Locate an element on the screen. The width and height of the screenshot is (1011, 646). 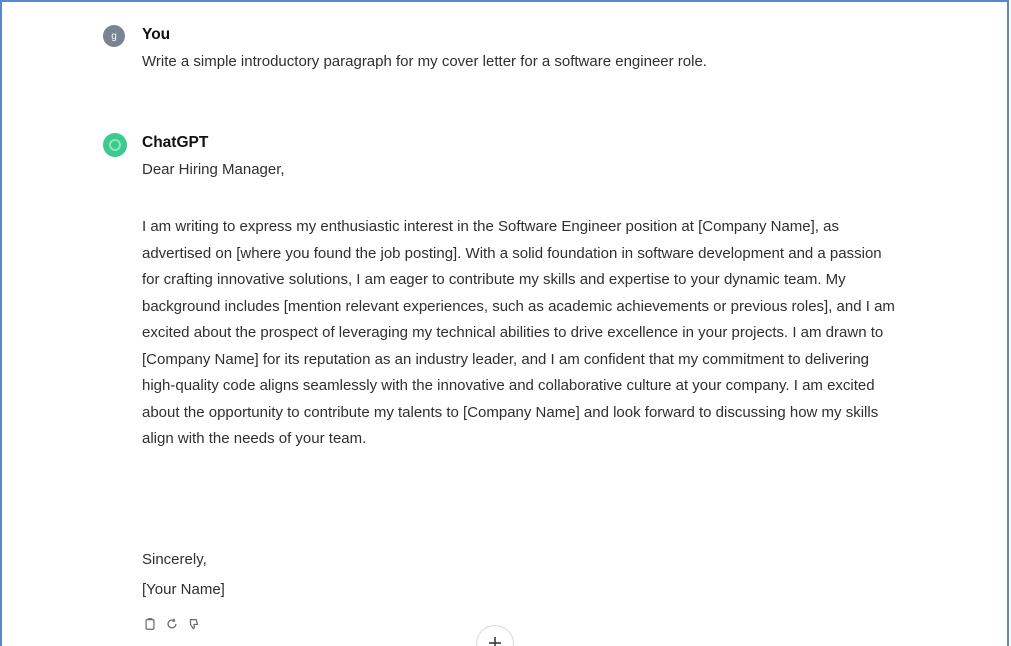
letter-greeting: Dear Hiring Manager, is located at coordinates (213, 169).